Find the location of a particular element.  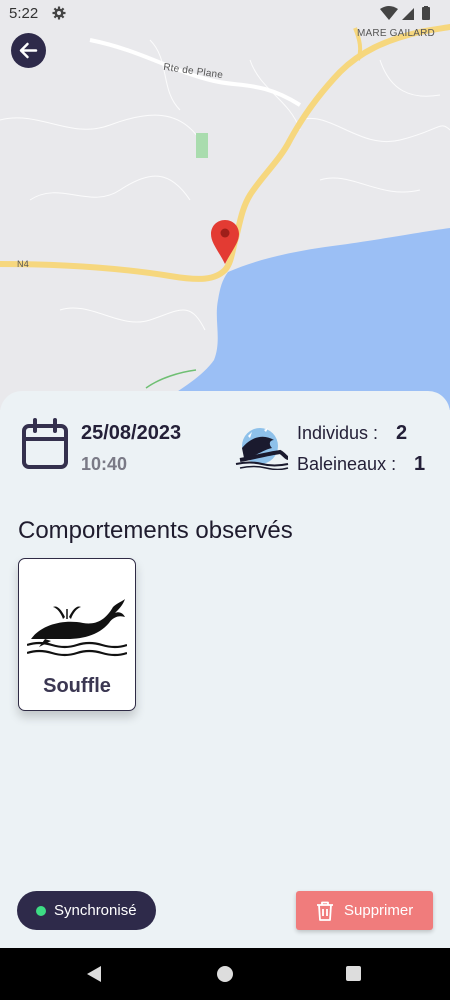

delete-button: Supprimer is located at coordinates (364, 910).